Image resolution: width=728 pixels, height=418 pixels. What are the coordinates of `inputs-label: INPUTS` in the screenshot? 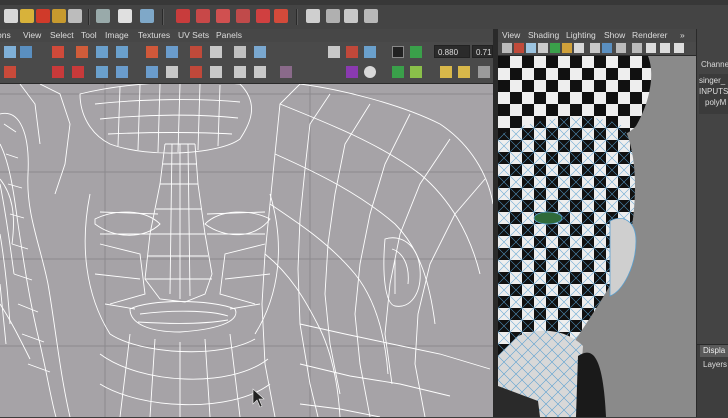 It's located at (713, 91).